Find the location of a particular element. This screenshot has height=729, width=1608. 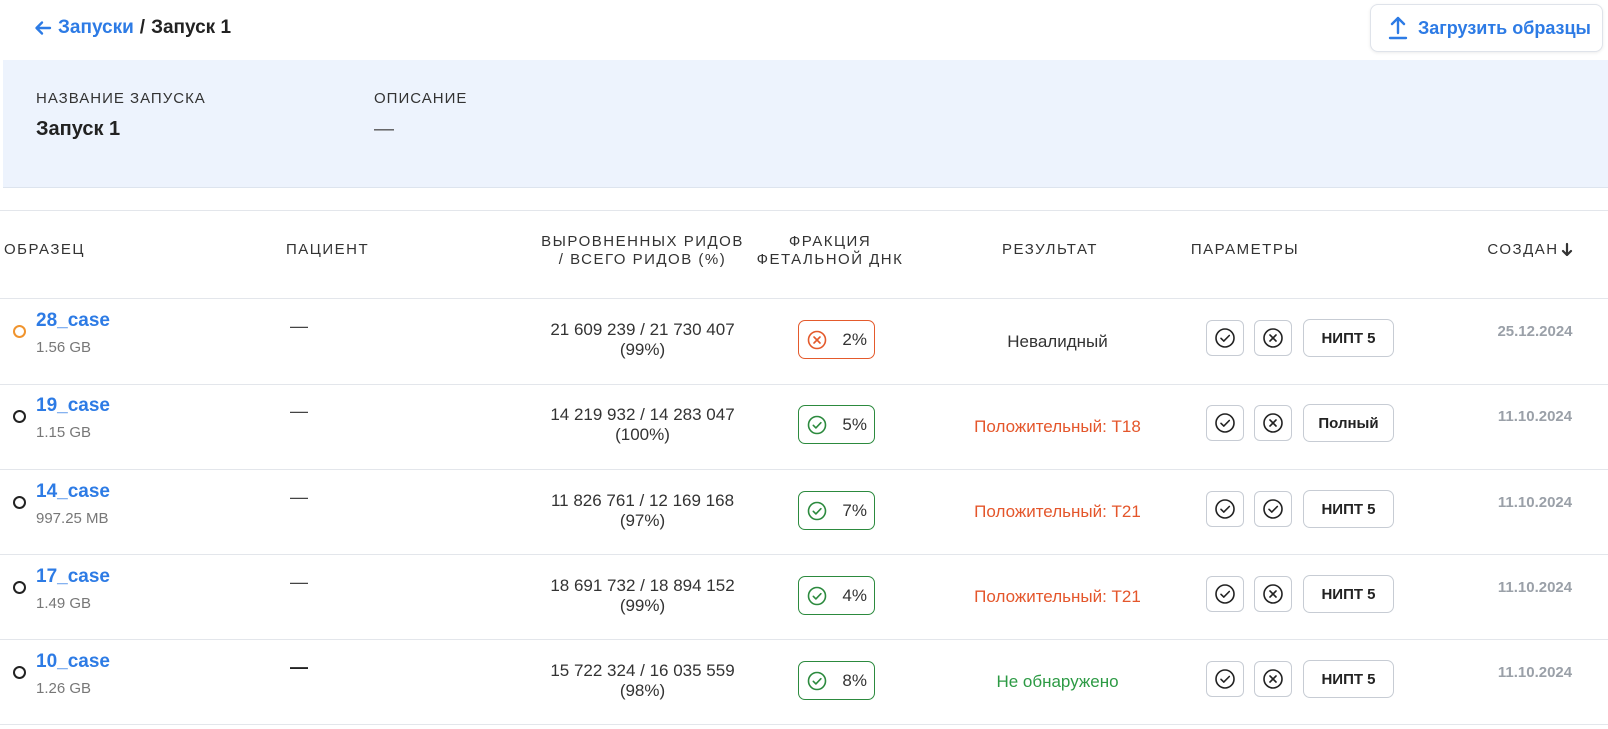

fetal-fraction-value: 8% is located at coordinates (854, 680).